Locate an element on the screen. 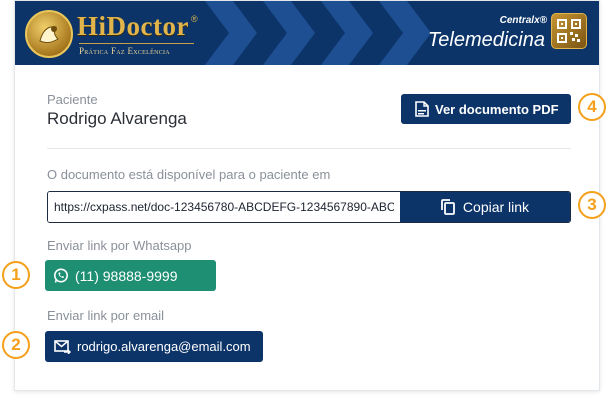 The width and height of the screenshot is (610, 397). copy-icon is located at coordinates (448, 207).